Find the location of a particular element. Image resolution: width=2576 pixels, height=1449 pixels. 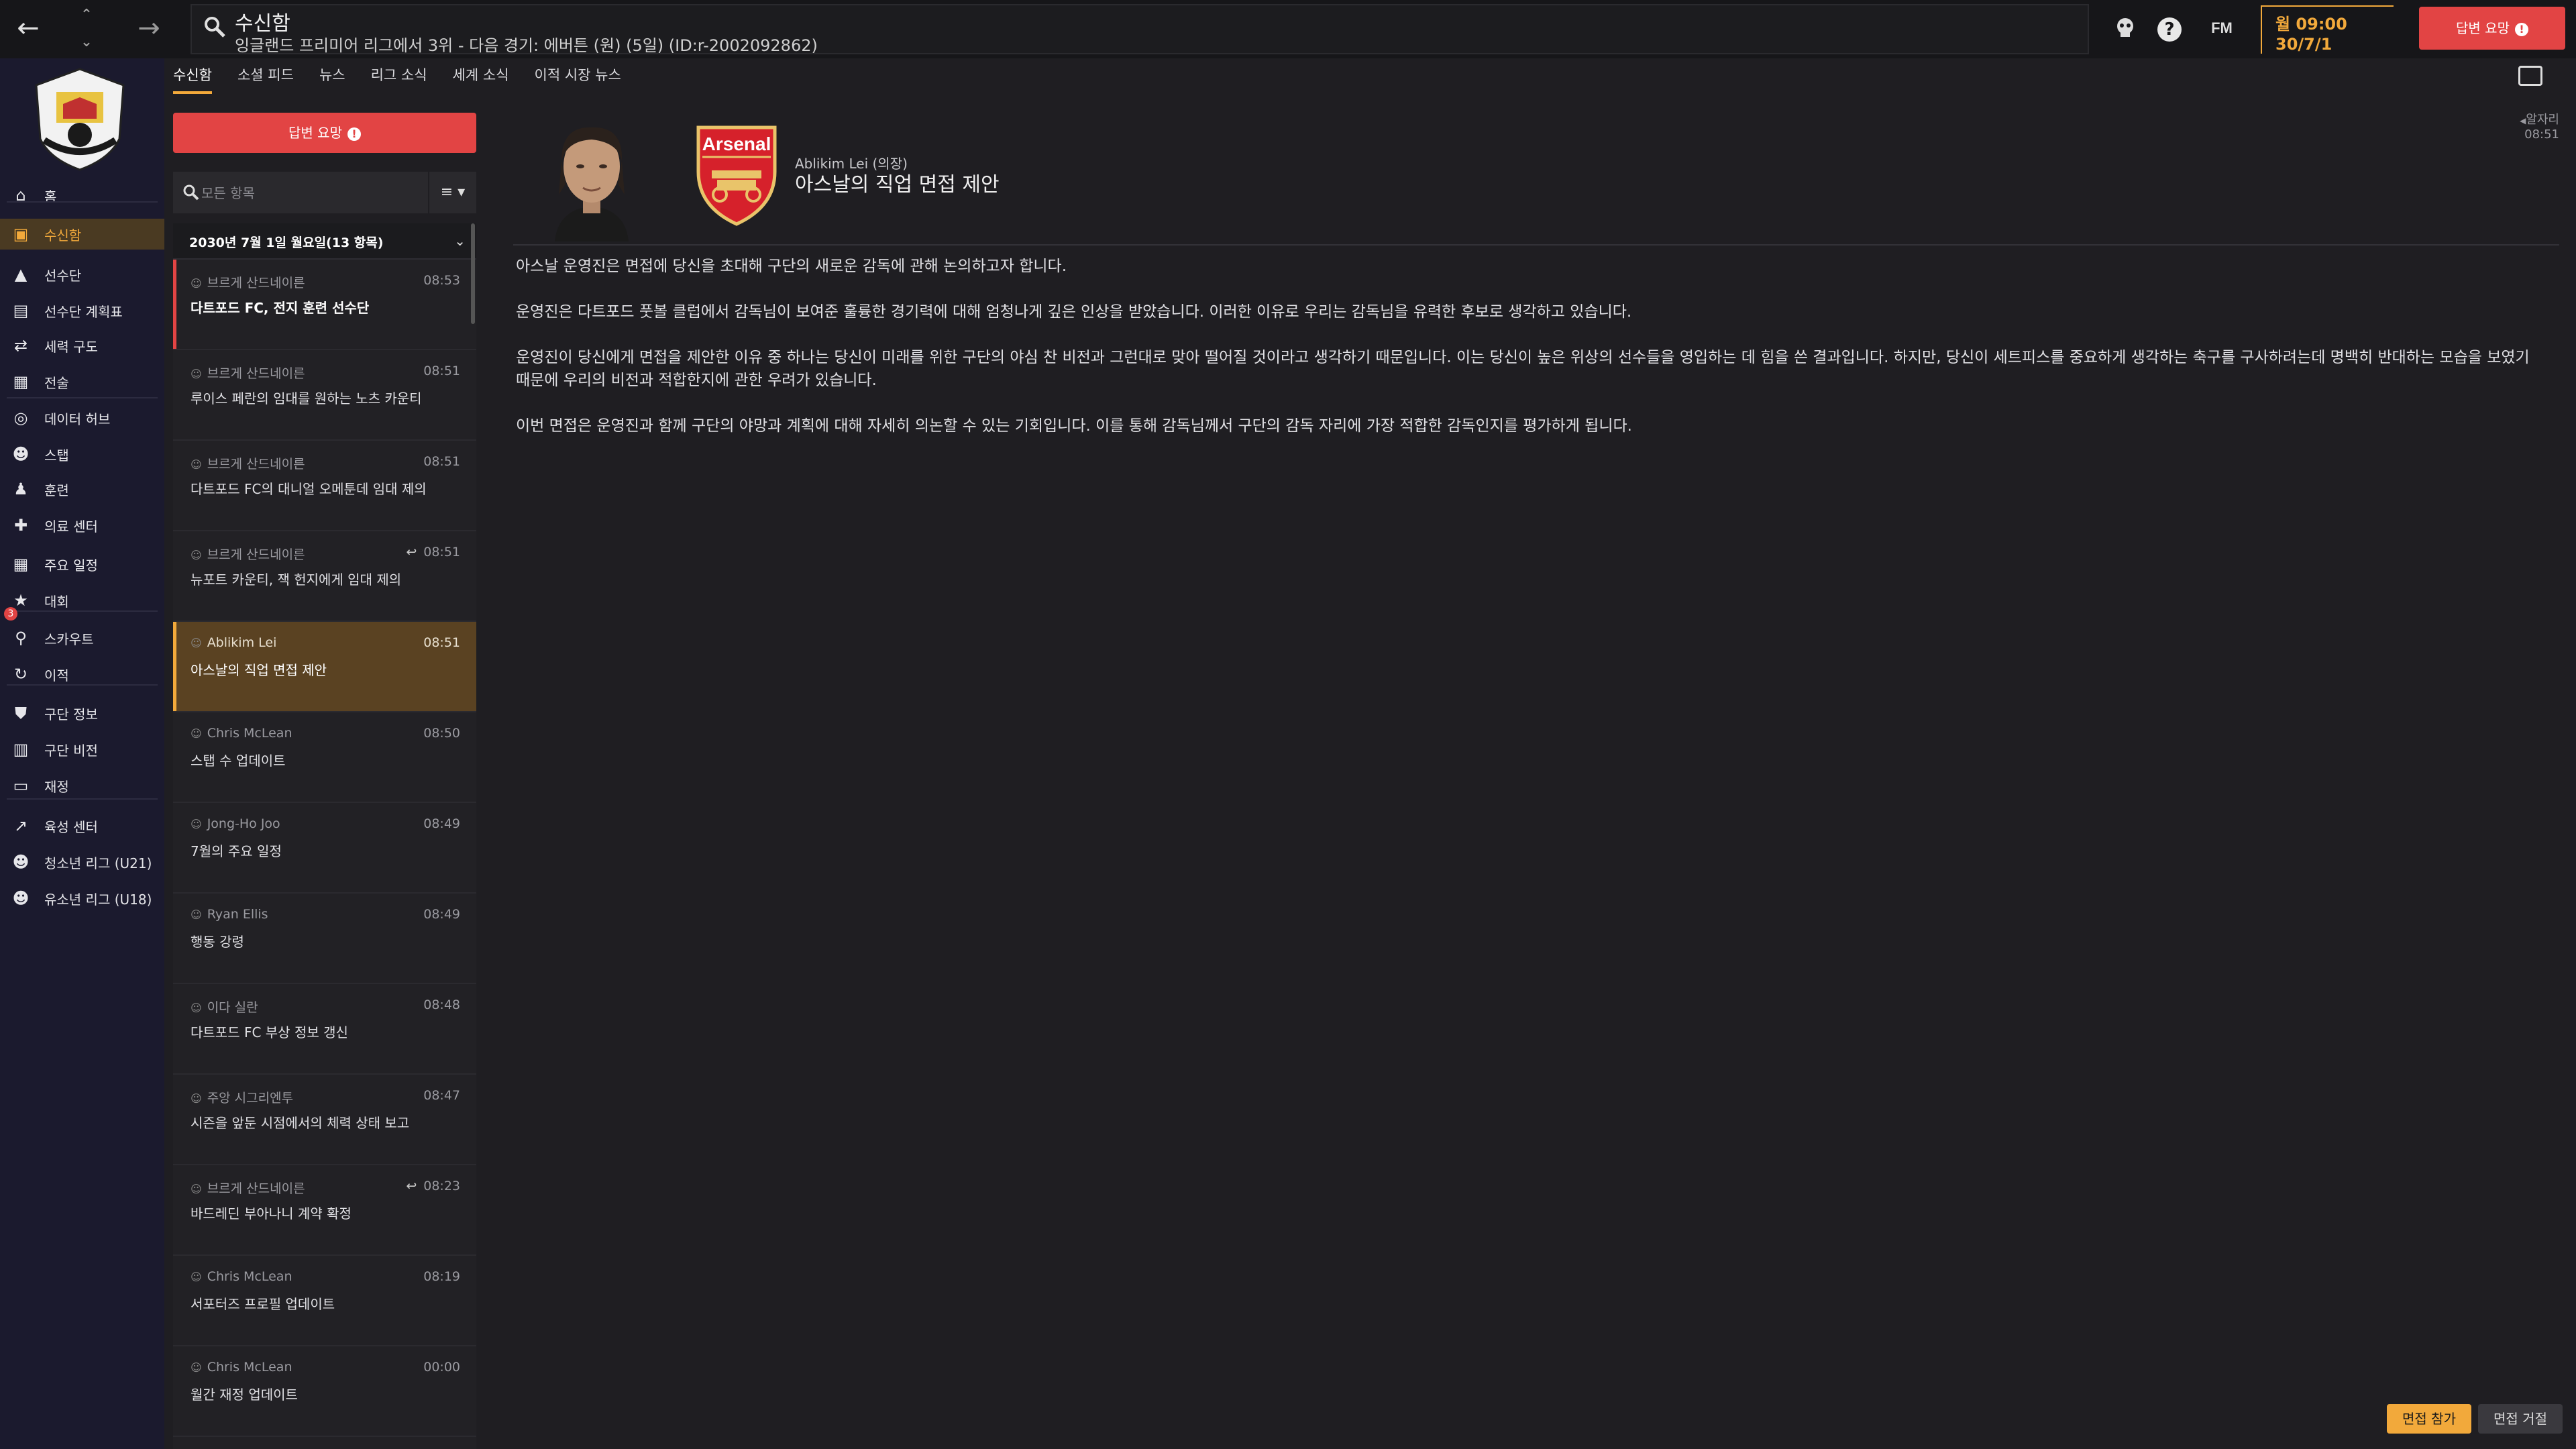

clipboard-icon: ▤ is located at coordinates (21, 310).